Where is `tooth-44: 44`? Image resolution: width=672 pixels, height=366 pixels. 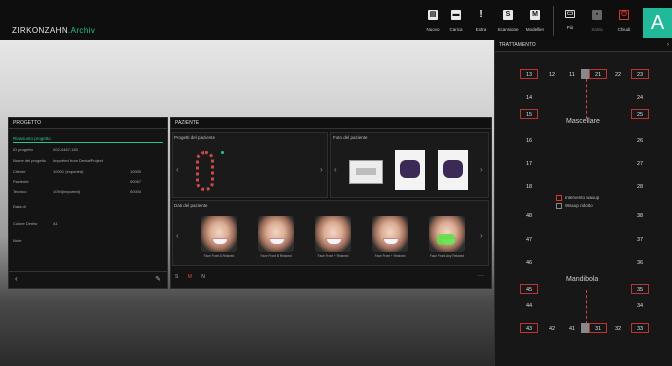
tooth-44: 44 is located at coordinates (529, 305).